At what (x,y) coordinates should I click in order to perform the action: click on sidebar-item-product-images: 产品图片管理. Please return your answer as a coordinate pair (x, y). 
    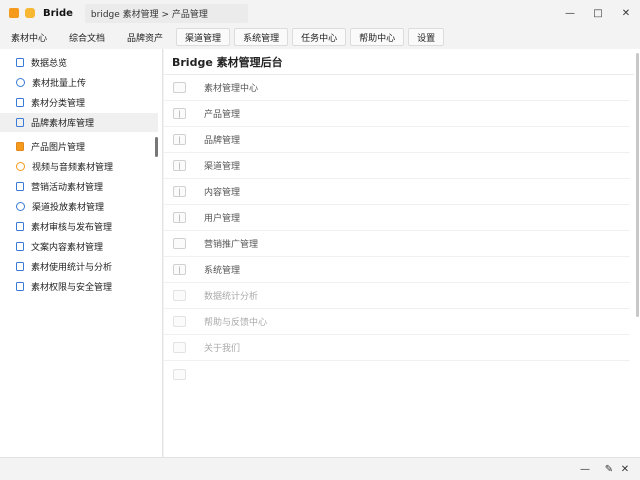
    Looking at the image, I should click on (79, 146).